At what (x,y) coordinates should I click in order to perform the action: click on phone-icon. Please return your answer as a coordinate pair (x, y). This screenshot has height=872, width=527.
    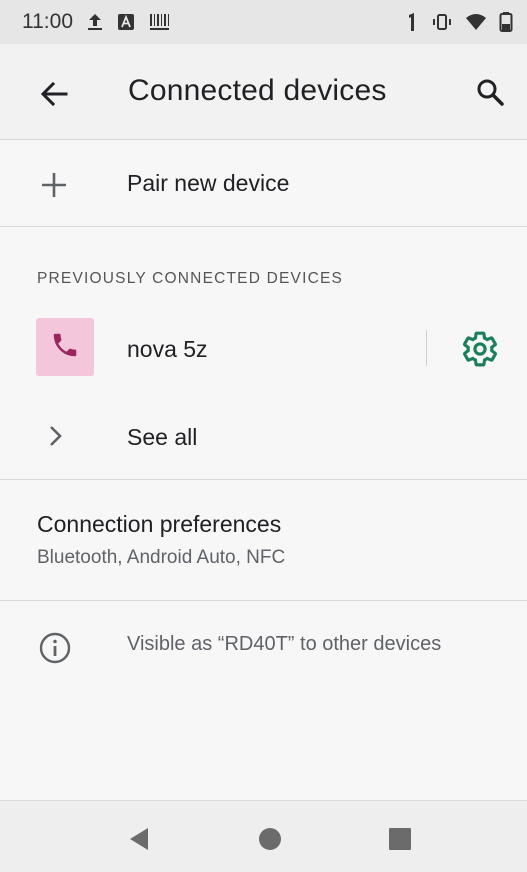
    Looking at the image, I should click on (65, 347).